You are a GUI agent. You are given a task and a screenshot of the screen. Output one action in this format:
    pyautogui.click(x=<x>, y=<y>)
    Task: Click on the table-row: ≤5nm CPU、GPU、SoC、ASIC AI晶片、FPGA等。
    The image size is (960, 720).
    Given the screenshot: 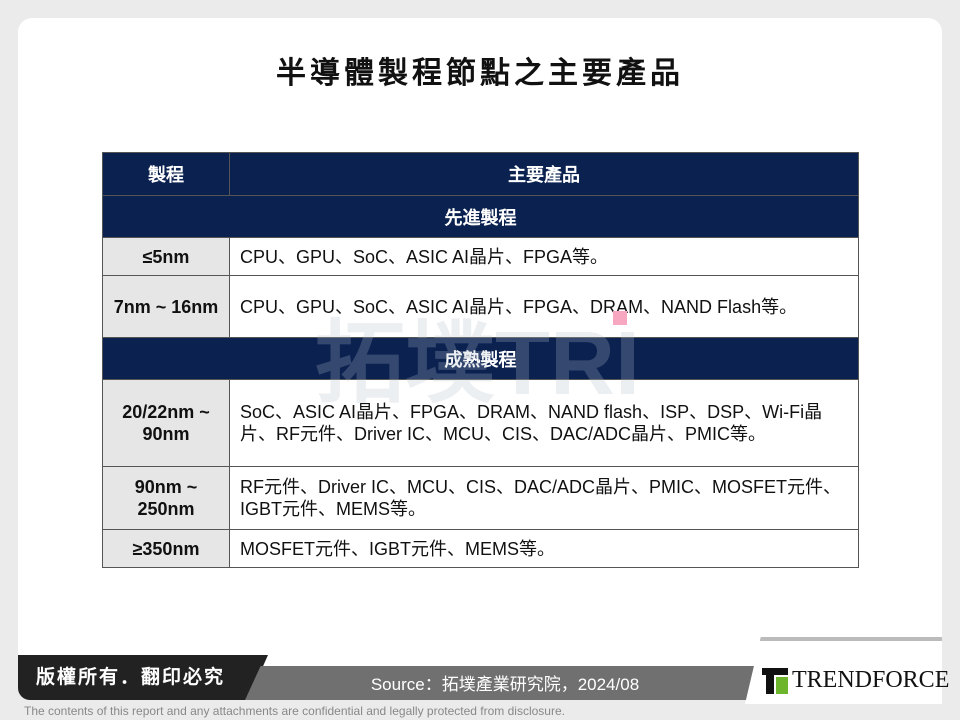 What is the action you would take?
    pyautogui.click(x=480, y=256)
    